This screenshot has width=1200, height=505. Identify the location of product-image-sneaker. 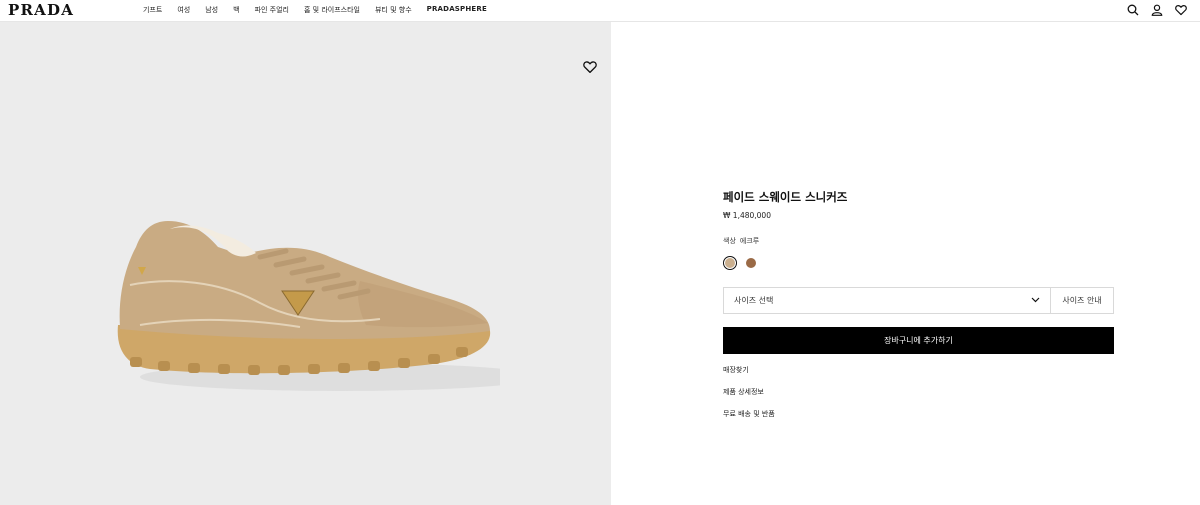
(308, 306).